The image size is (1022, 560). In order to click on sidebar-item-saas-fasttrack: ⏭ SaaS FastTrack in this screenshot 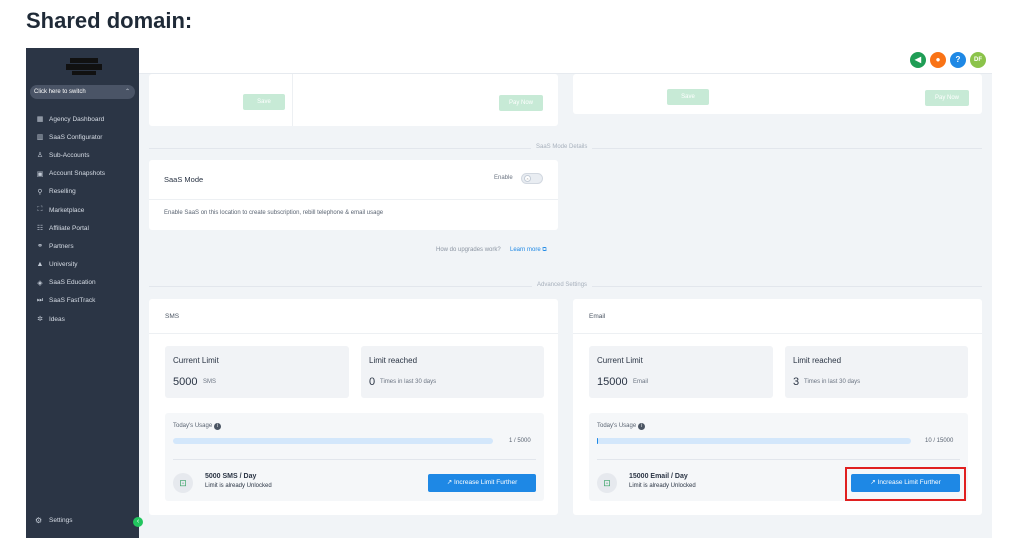, I will do `click(82, 301)`.